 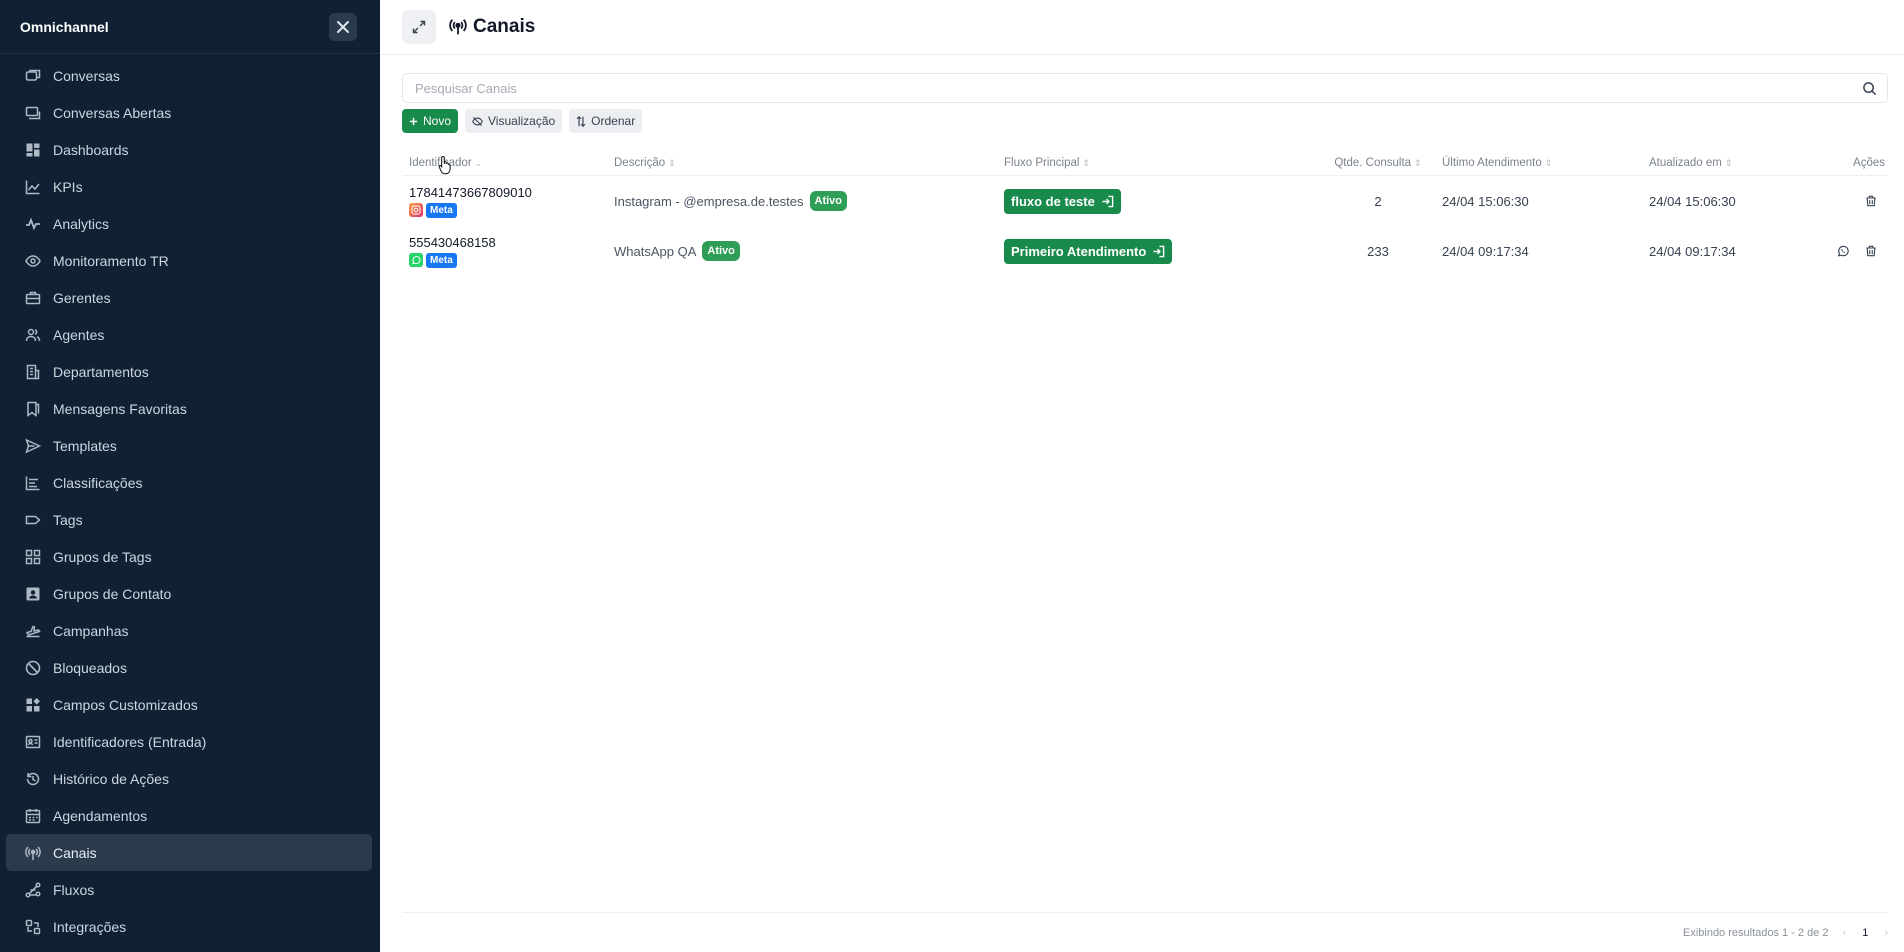 What do you see at coordinates (1378, 163) in the screenshot?
I see `column-header-count: Qtde. Consulta ⇕` at bounding box center [1378, 163].